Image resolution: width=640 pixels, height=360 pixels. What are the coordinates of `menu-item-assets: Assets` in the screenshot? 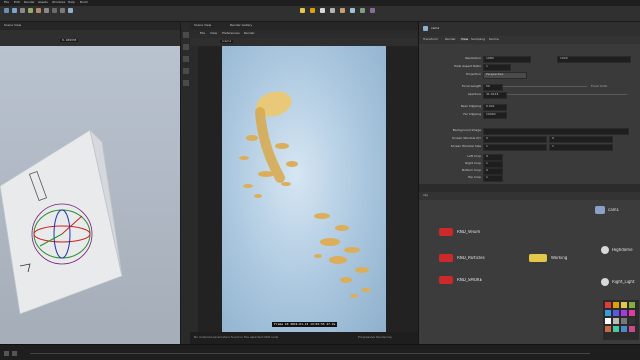 It's located at (43, 2).